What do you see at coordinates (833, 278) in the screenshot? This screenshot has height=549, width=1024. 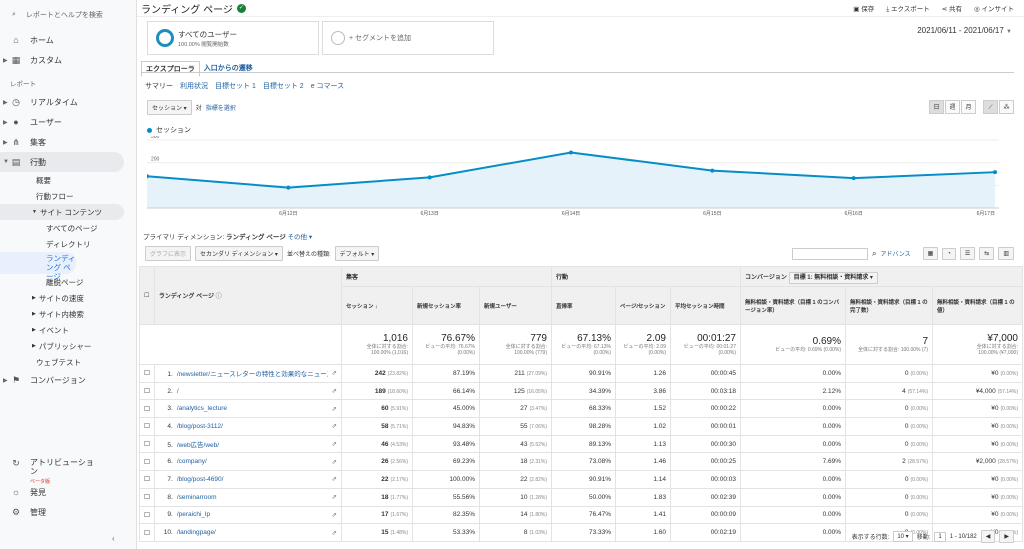 I see `goal-select: 目標 1: 無料相談・資料請求 ▾` at bounding box center [833, 278].